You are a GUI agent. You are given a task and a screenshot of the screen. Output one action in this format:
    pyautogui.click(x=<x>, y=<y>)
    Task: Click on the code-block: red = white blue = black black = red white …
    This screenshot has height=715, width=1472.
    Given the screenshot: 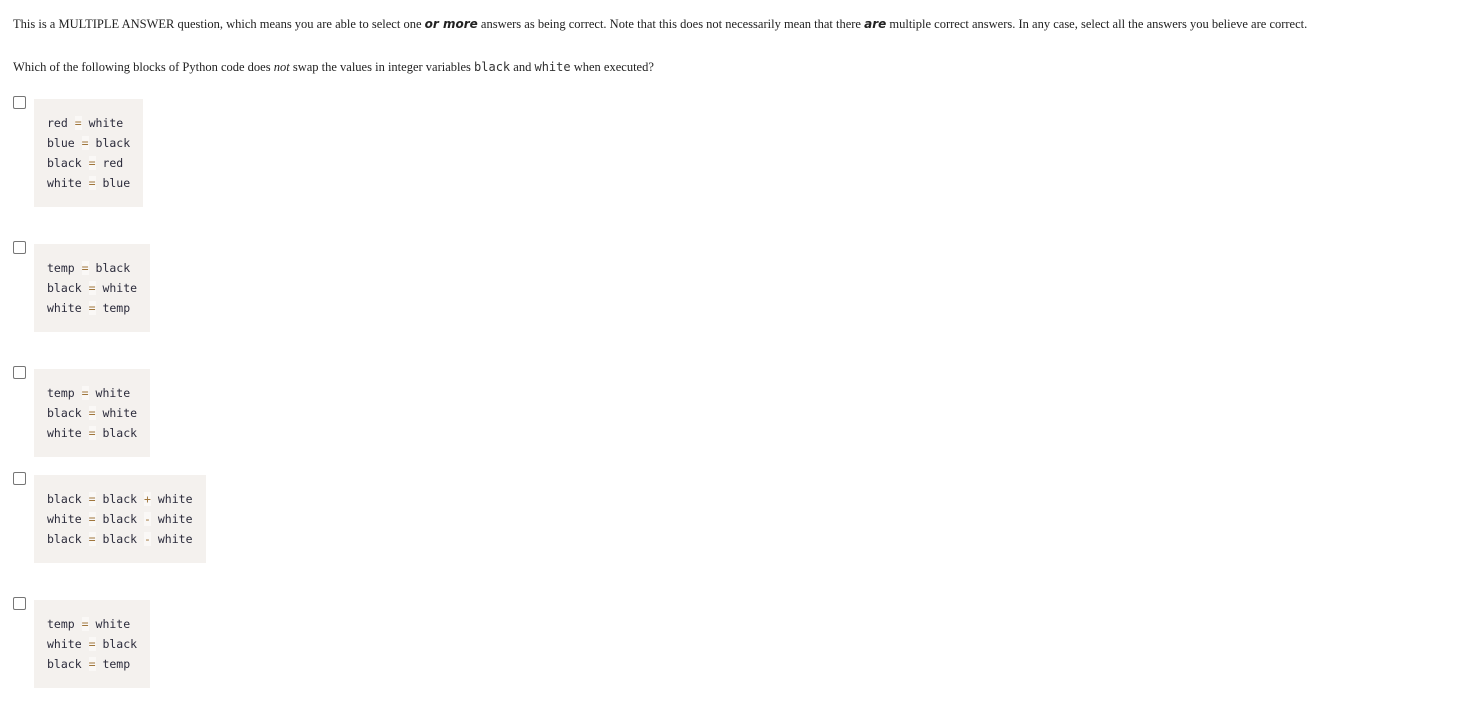 What is the action you would take?
    pyautogui.click(x=89, y=153)
    